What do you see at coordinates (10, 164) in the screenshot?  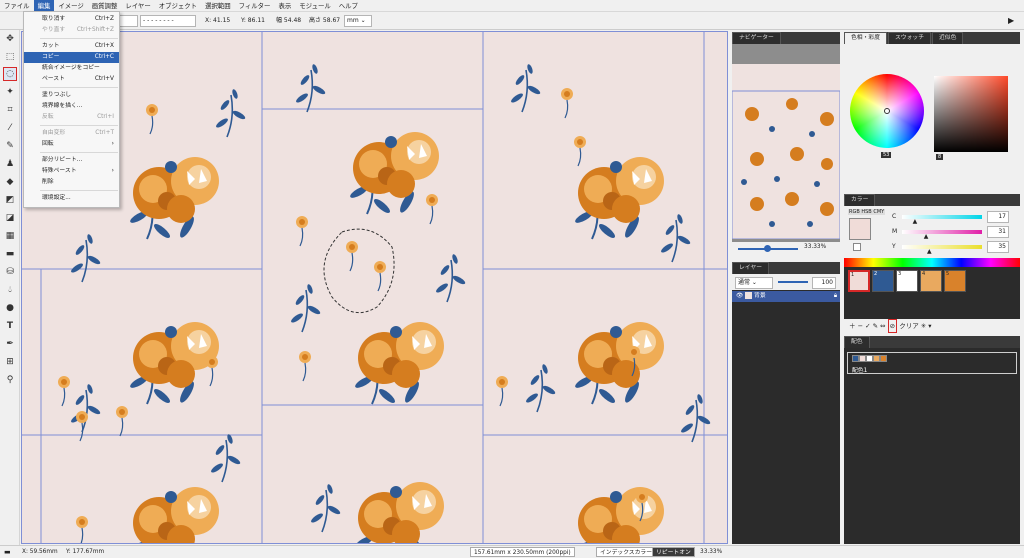 I see `stamp-tool-icon: ♟` at bounding box center [10, 164].